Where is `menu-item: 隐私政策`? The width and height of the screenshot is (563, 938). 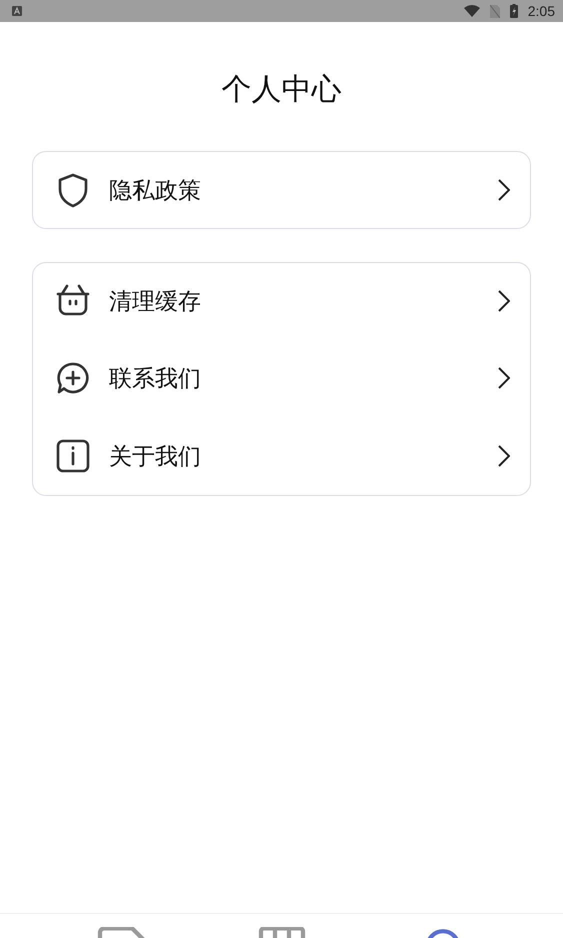 menu-item: 隐私政策 is located at coordinates (282, 190).